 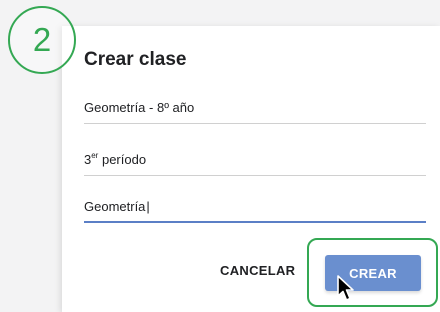 I want to click on dialog-title: Crear clase, so click(x=135, y=59).